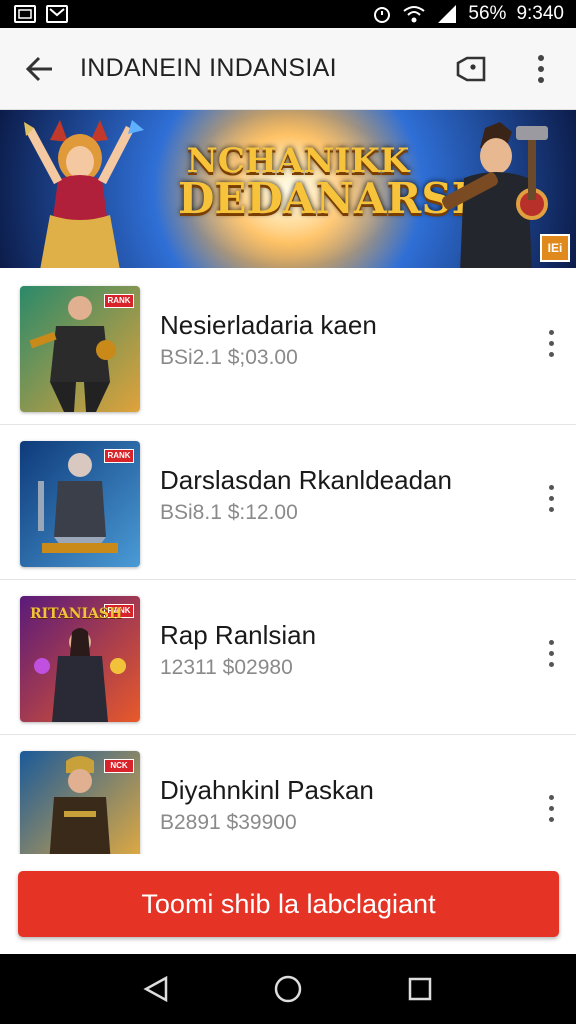 The height and width of the screenshot is (1024, 576). Describe the element at coordinates (447, 14) in the screenshot. I see `signal-icon` at that location.